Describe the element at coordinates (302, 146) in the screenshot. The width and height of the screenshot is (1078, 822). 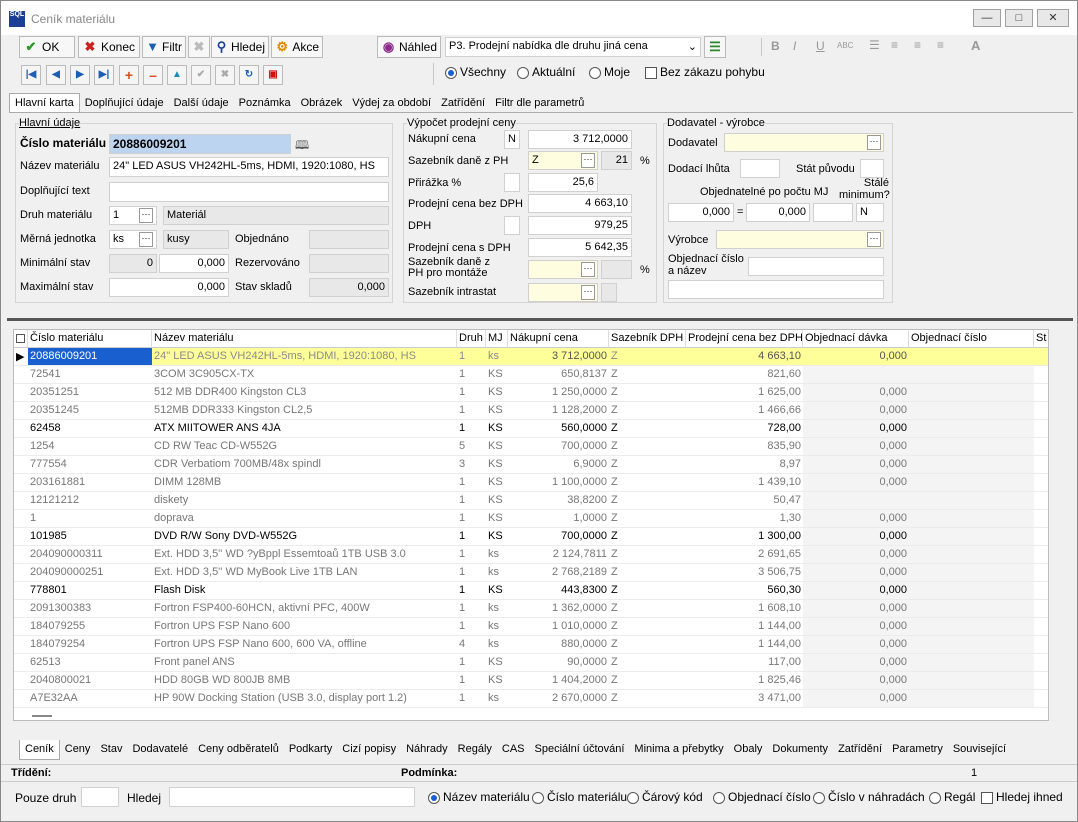
I see `book-icon: 🕮` at that location.